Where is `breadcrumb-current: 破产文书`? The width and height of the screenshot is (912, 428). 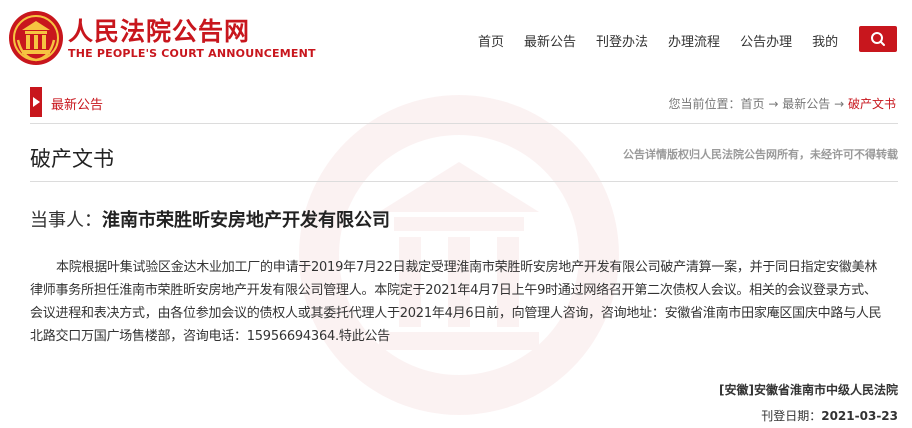 breadcrumb-current: 破产文书 is located at coordinates (872, 104).